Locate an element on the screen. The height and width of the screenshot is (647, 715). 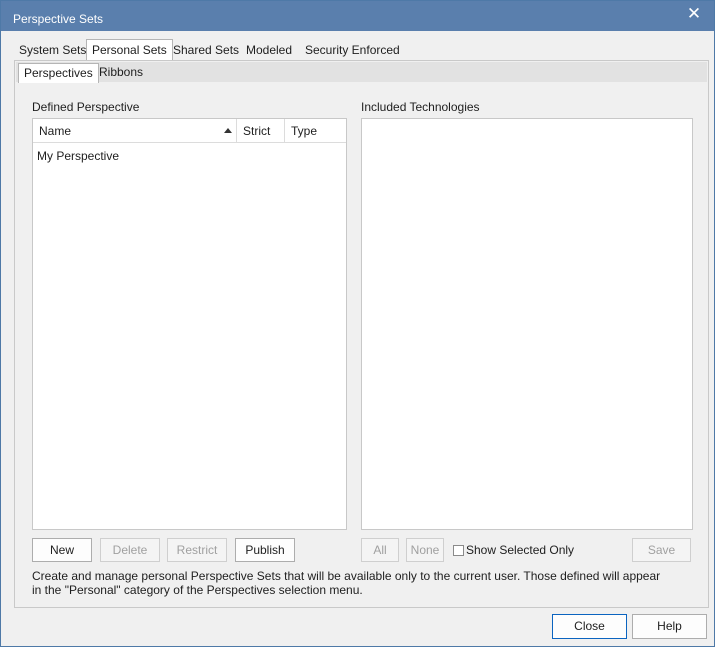
close-button: Close is located at coordinates (589, 626).